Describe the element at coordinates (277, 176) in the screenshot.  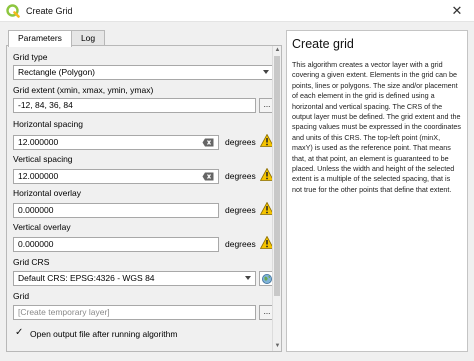
I see `scrollbar-thumb` at that location.